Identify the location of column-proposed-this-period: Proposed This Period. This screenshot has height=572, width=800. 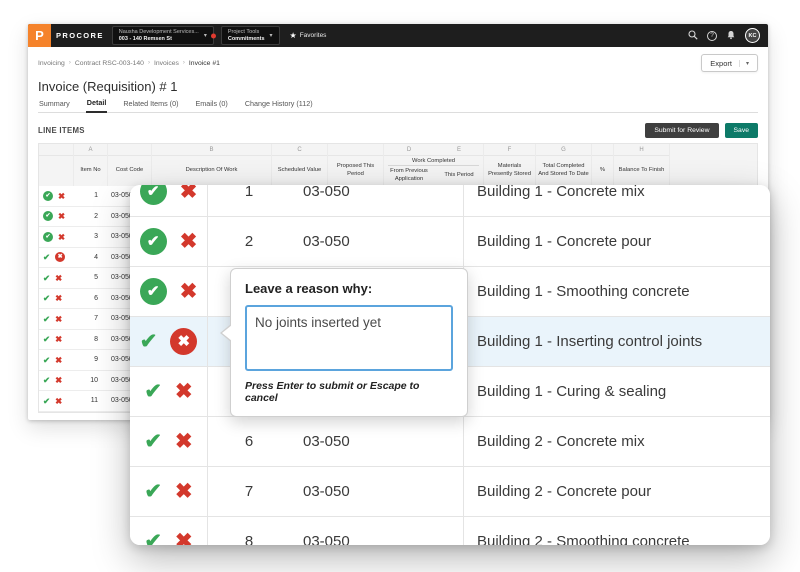
(355, 165).